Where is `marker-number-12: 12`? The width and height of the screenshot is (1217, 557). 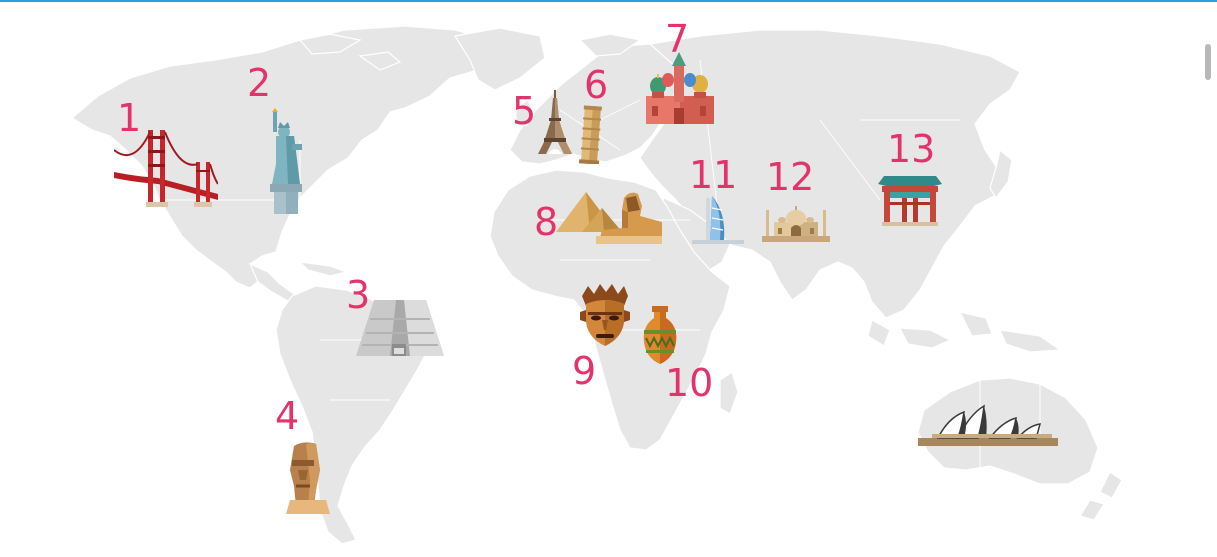 marker-number-12: 12 is located at coordinates (790, 177).